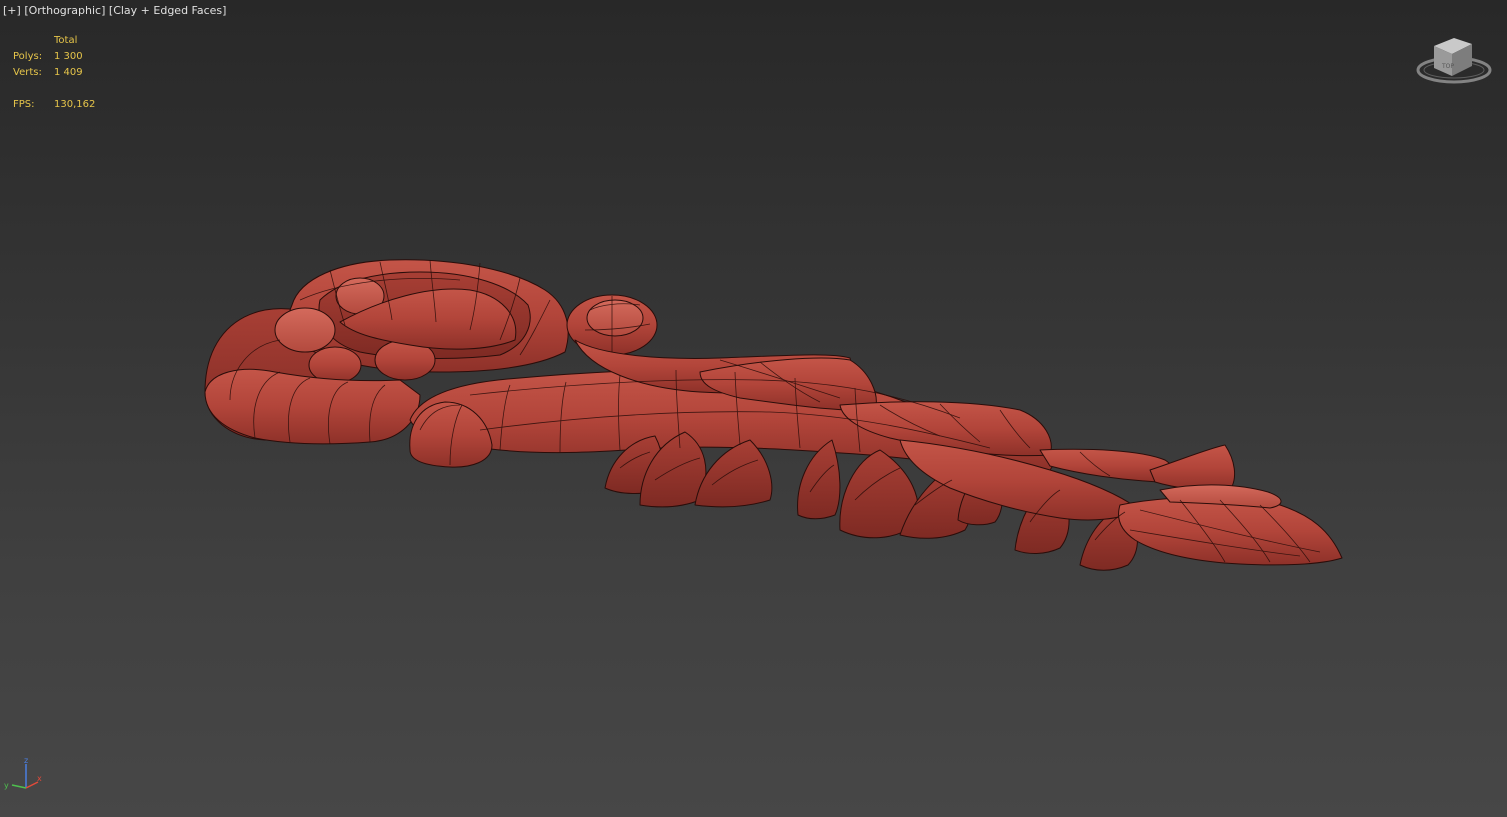 Image resolution: width=1507 pixels, height=817 pixels. Describe the element at coordinates (39, 778) in the screenshot. I see `axis-x-label: x` at that location.